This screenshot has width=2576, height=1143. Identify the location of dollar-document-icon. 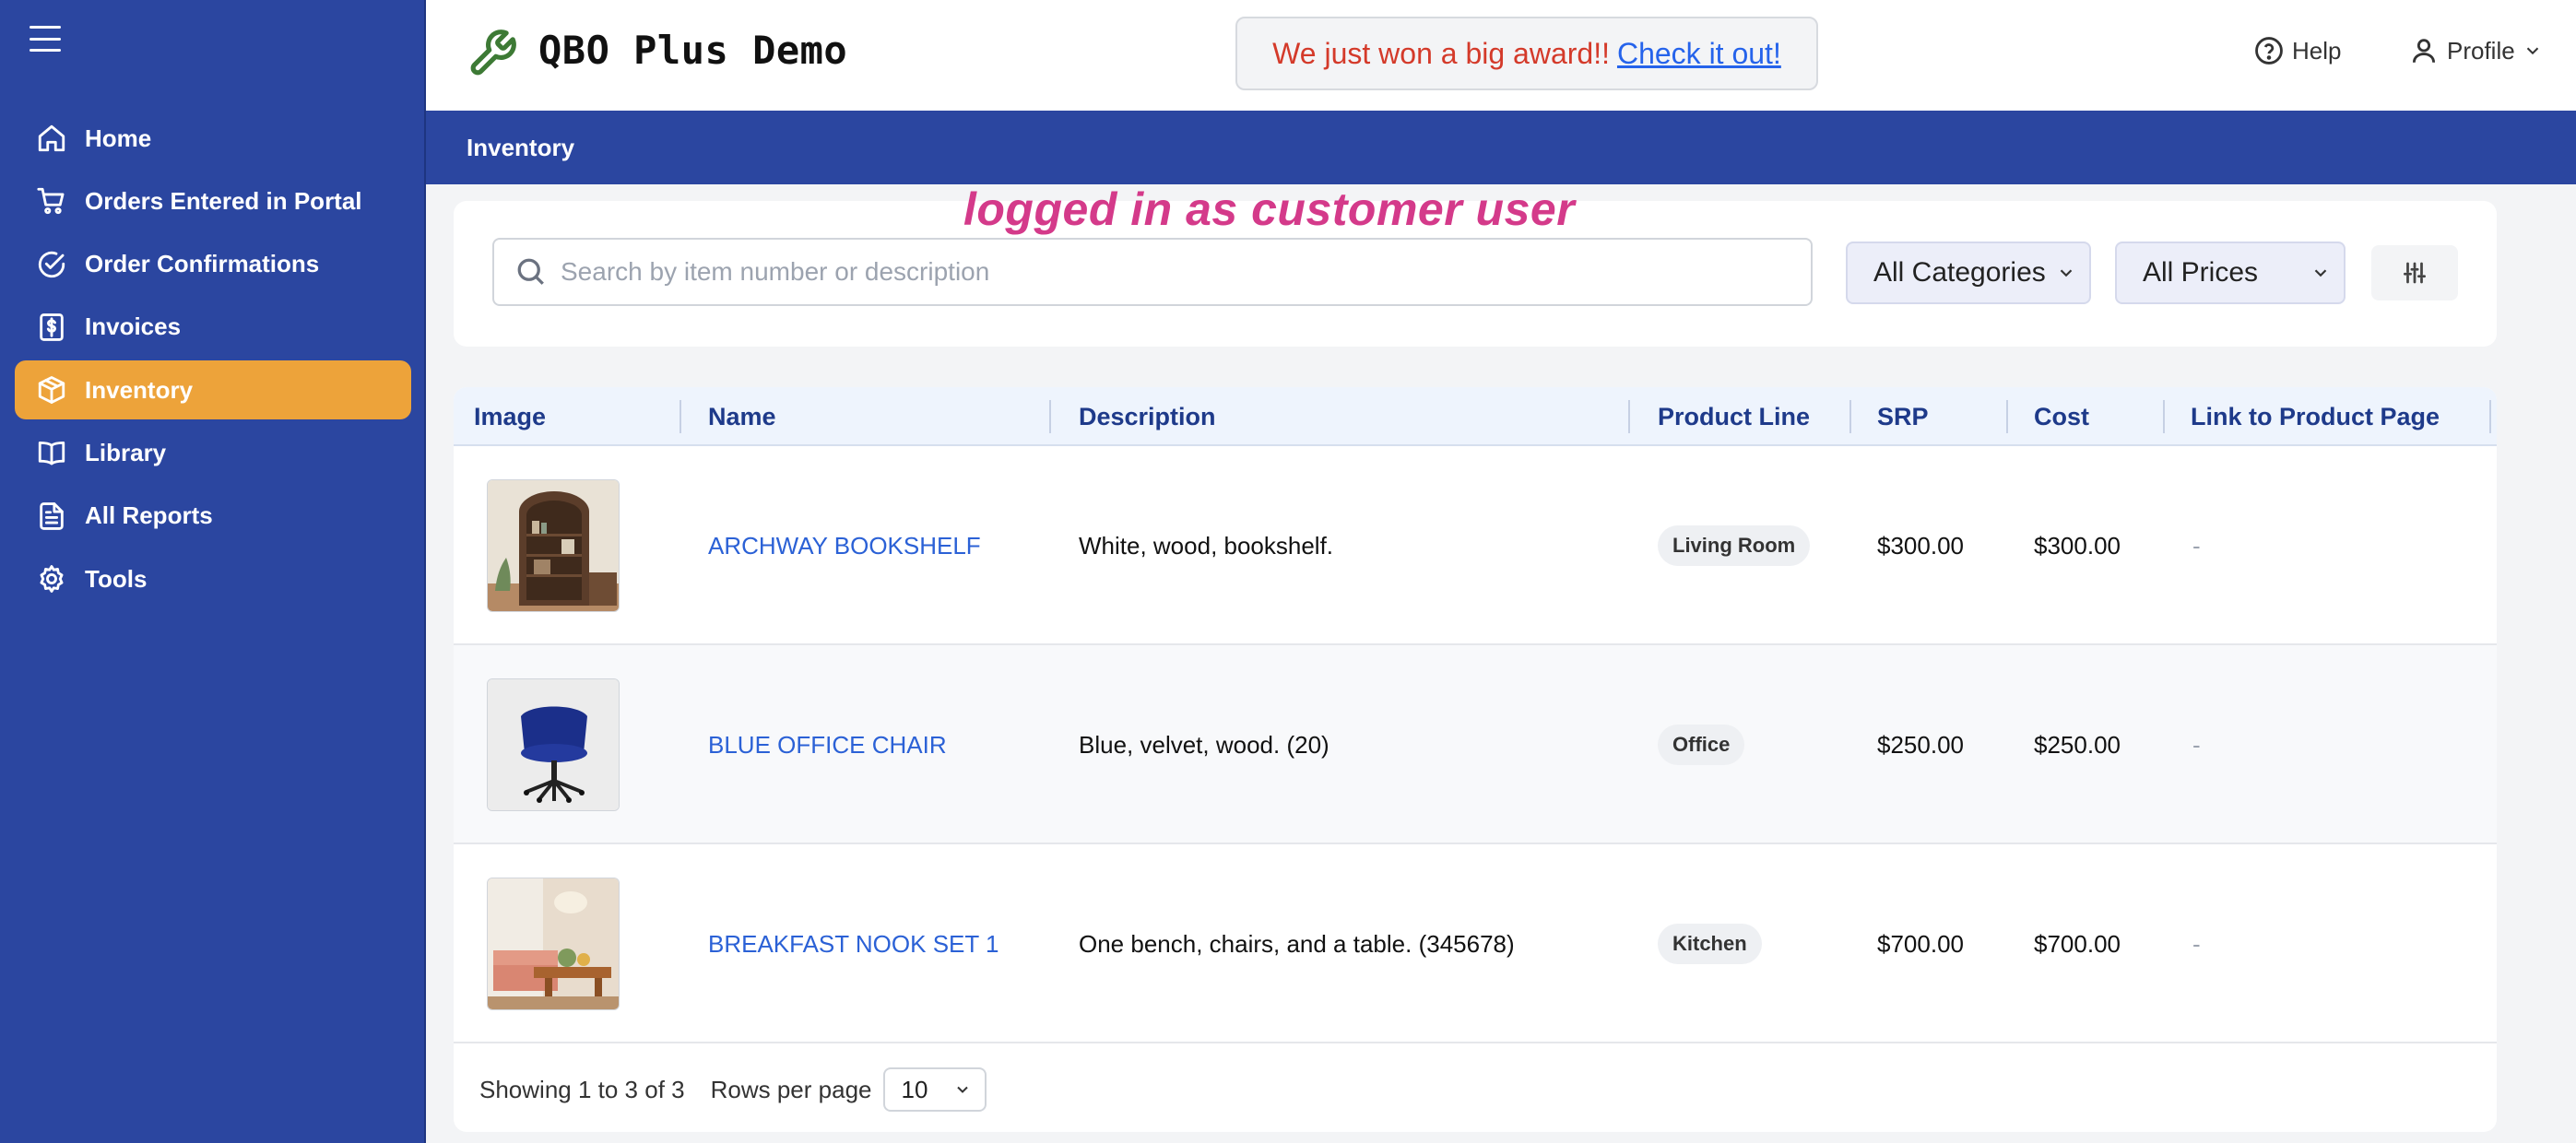
(51, 327).